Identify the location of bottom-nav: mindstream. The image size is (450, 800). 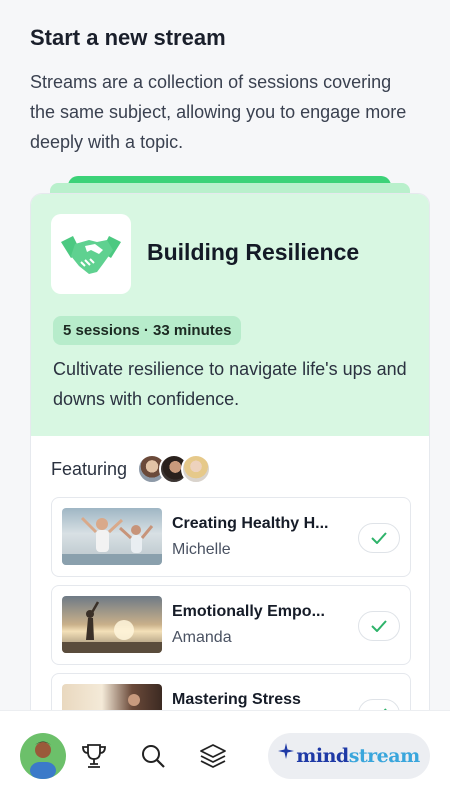
(225, 755).